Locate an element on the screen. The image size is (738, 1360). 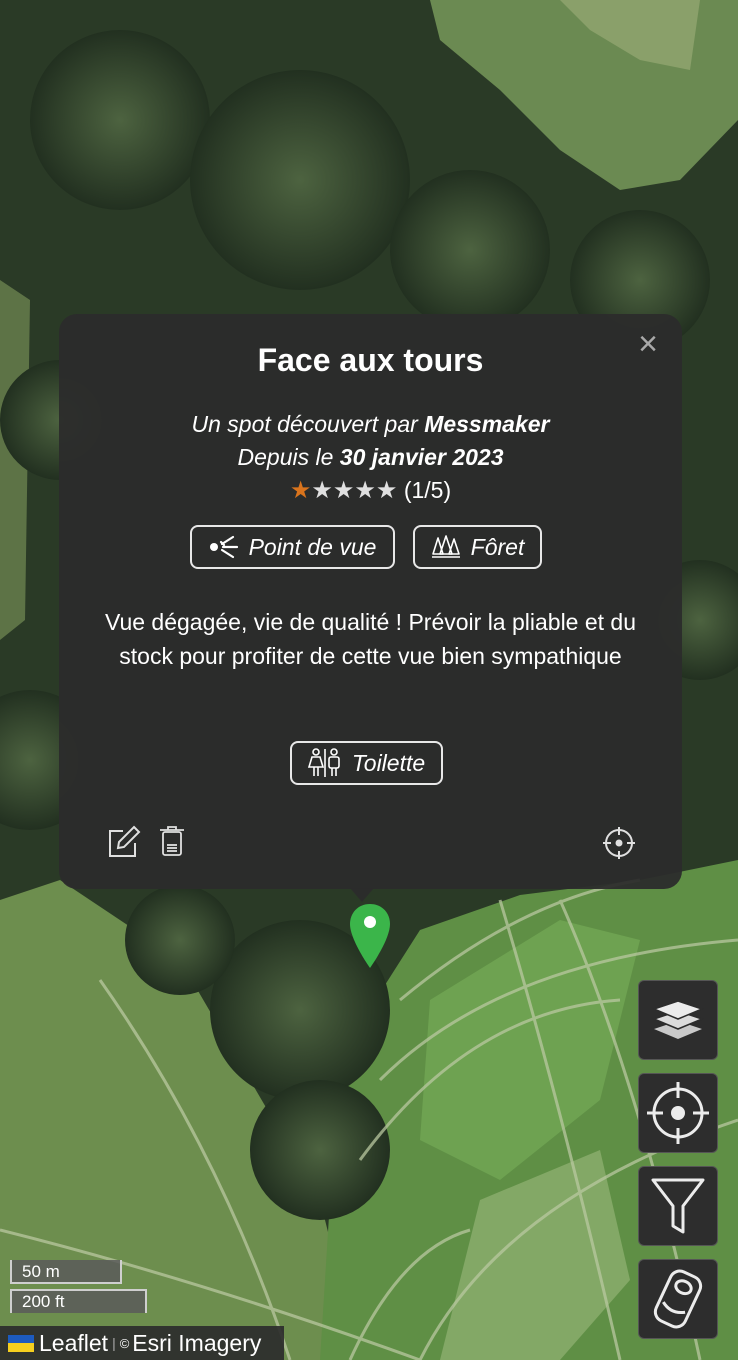
delete-button is located at coordinates (172, 843).